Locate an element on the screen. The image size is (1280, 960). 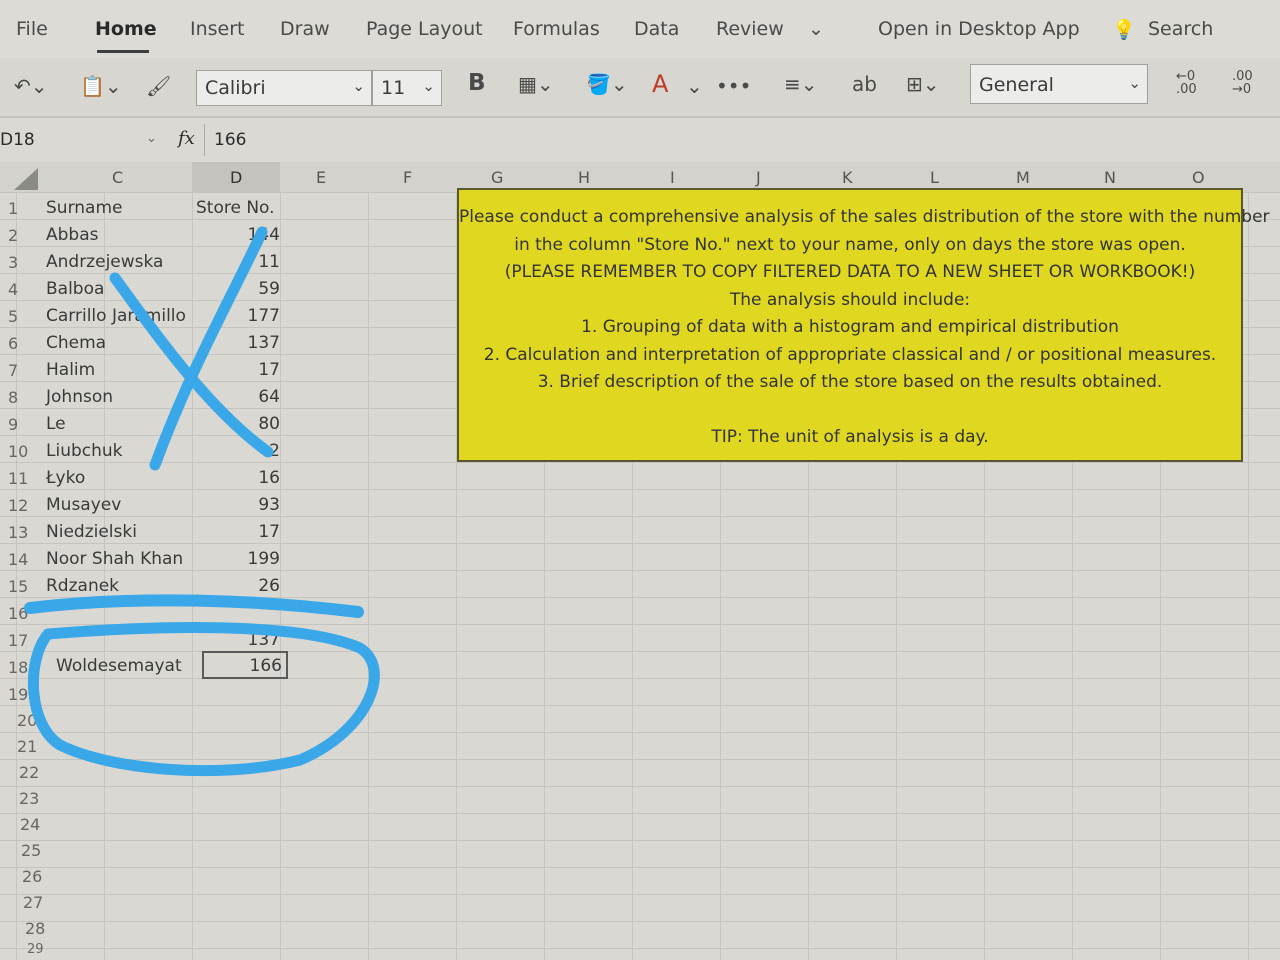
circle-mark is located at coordinates (203, 699).